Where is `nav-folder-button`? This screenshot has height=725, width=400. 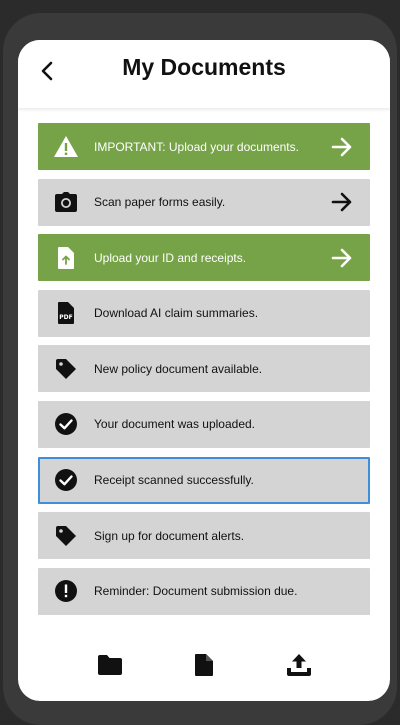 nav-folder-button is located at coordinates (110, 665).